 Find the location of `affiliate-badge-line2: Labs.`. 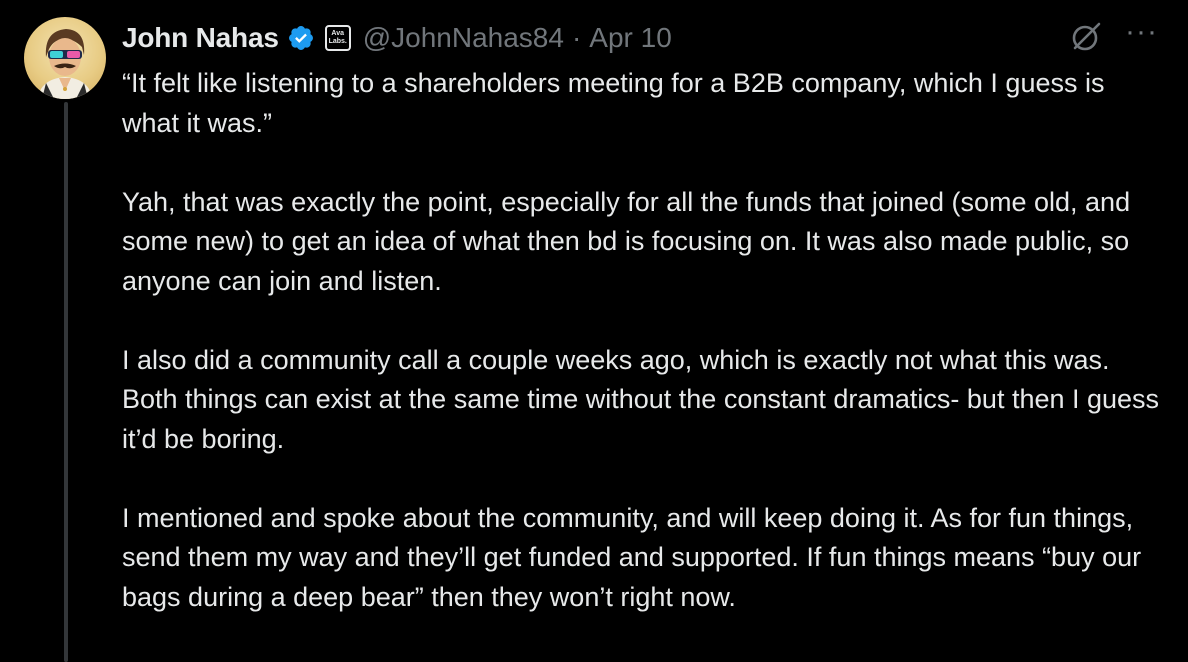

affiliate-badge-line2: Labs. is located at coordinates (337, 41).